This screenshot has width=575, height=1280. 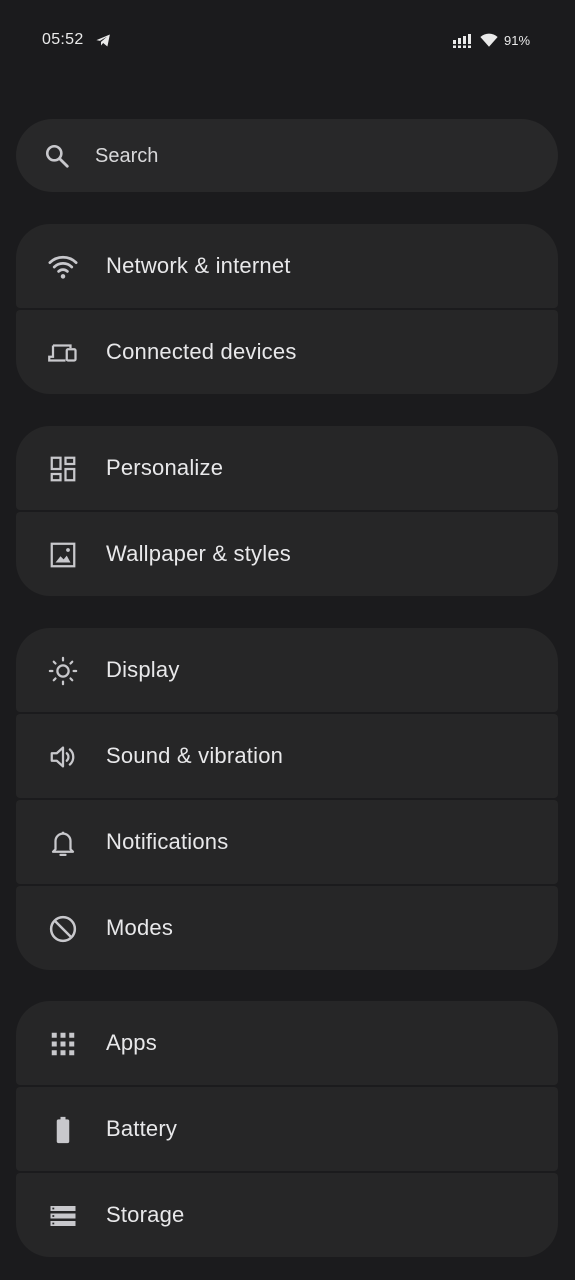 I want to click on apps-grid-icon, so click(x=63, y=1044).